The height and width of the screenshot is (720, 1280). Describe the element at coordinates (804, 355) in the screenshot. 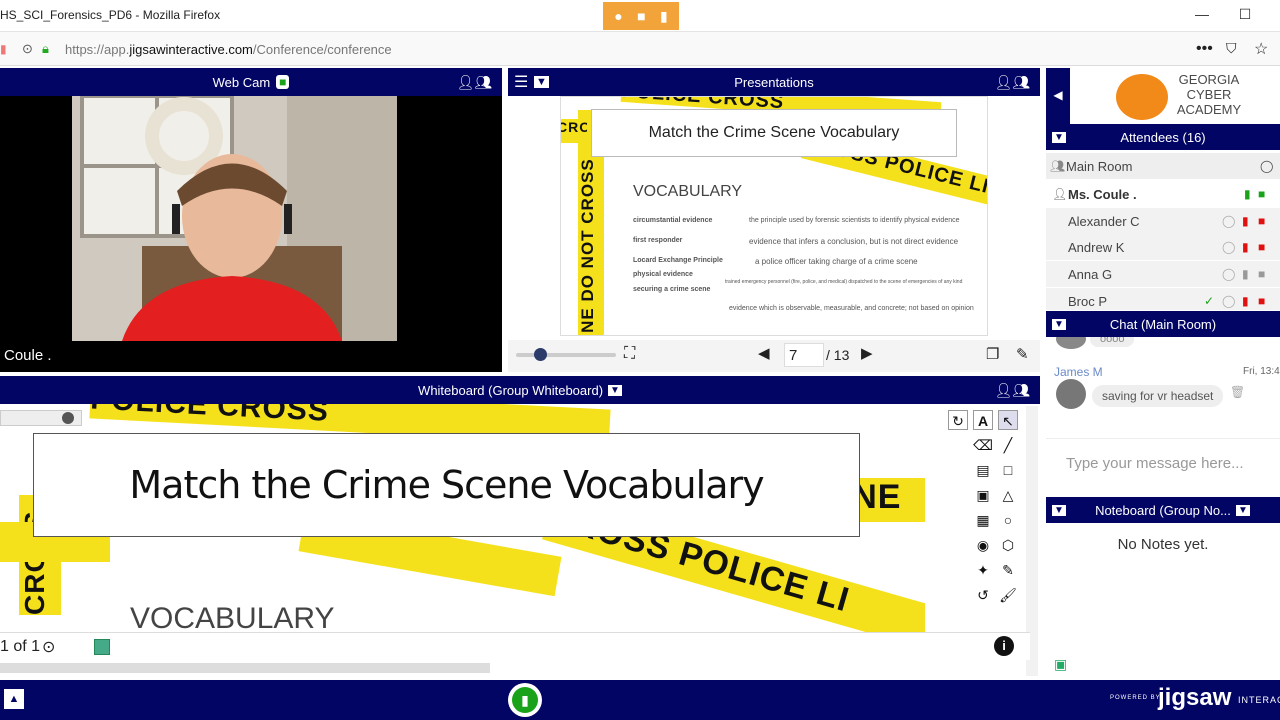

I see `page-number-input: 7` at that location.